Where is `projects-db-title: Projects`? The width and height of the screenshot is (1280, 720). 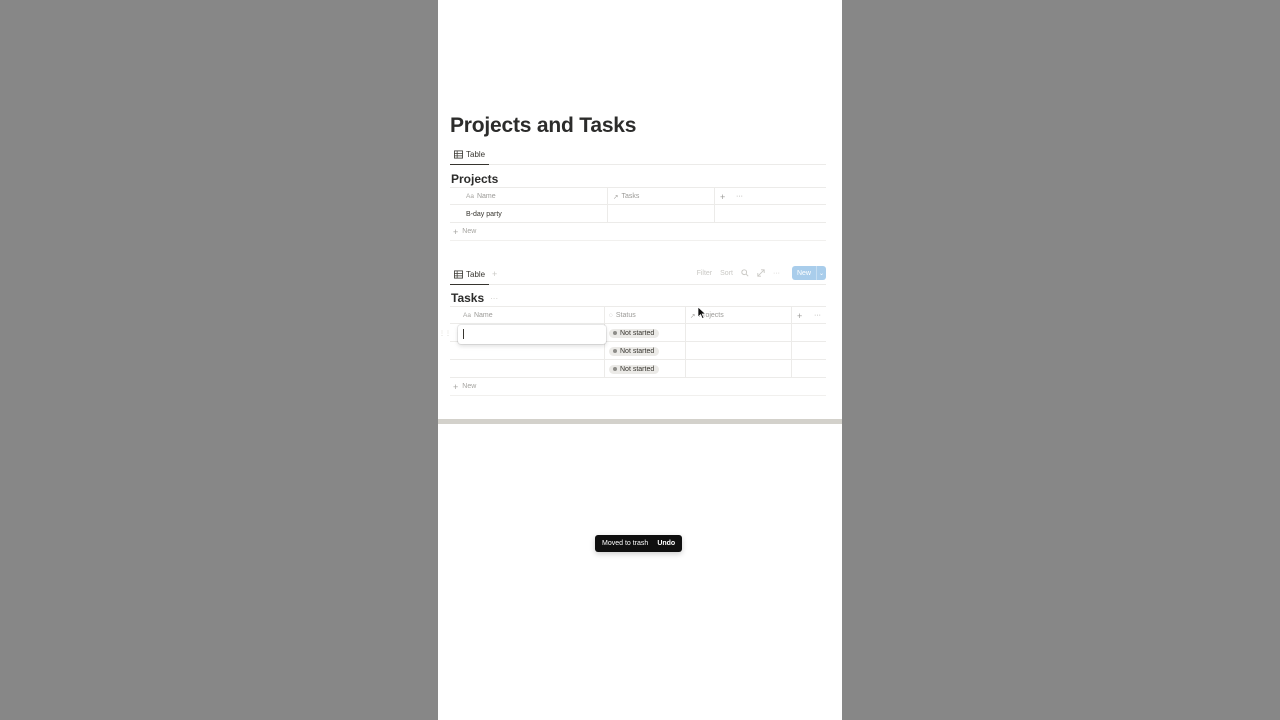 projects-db-title: Projects is located at coordinates (474, 179).